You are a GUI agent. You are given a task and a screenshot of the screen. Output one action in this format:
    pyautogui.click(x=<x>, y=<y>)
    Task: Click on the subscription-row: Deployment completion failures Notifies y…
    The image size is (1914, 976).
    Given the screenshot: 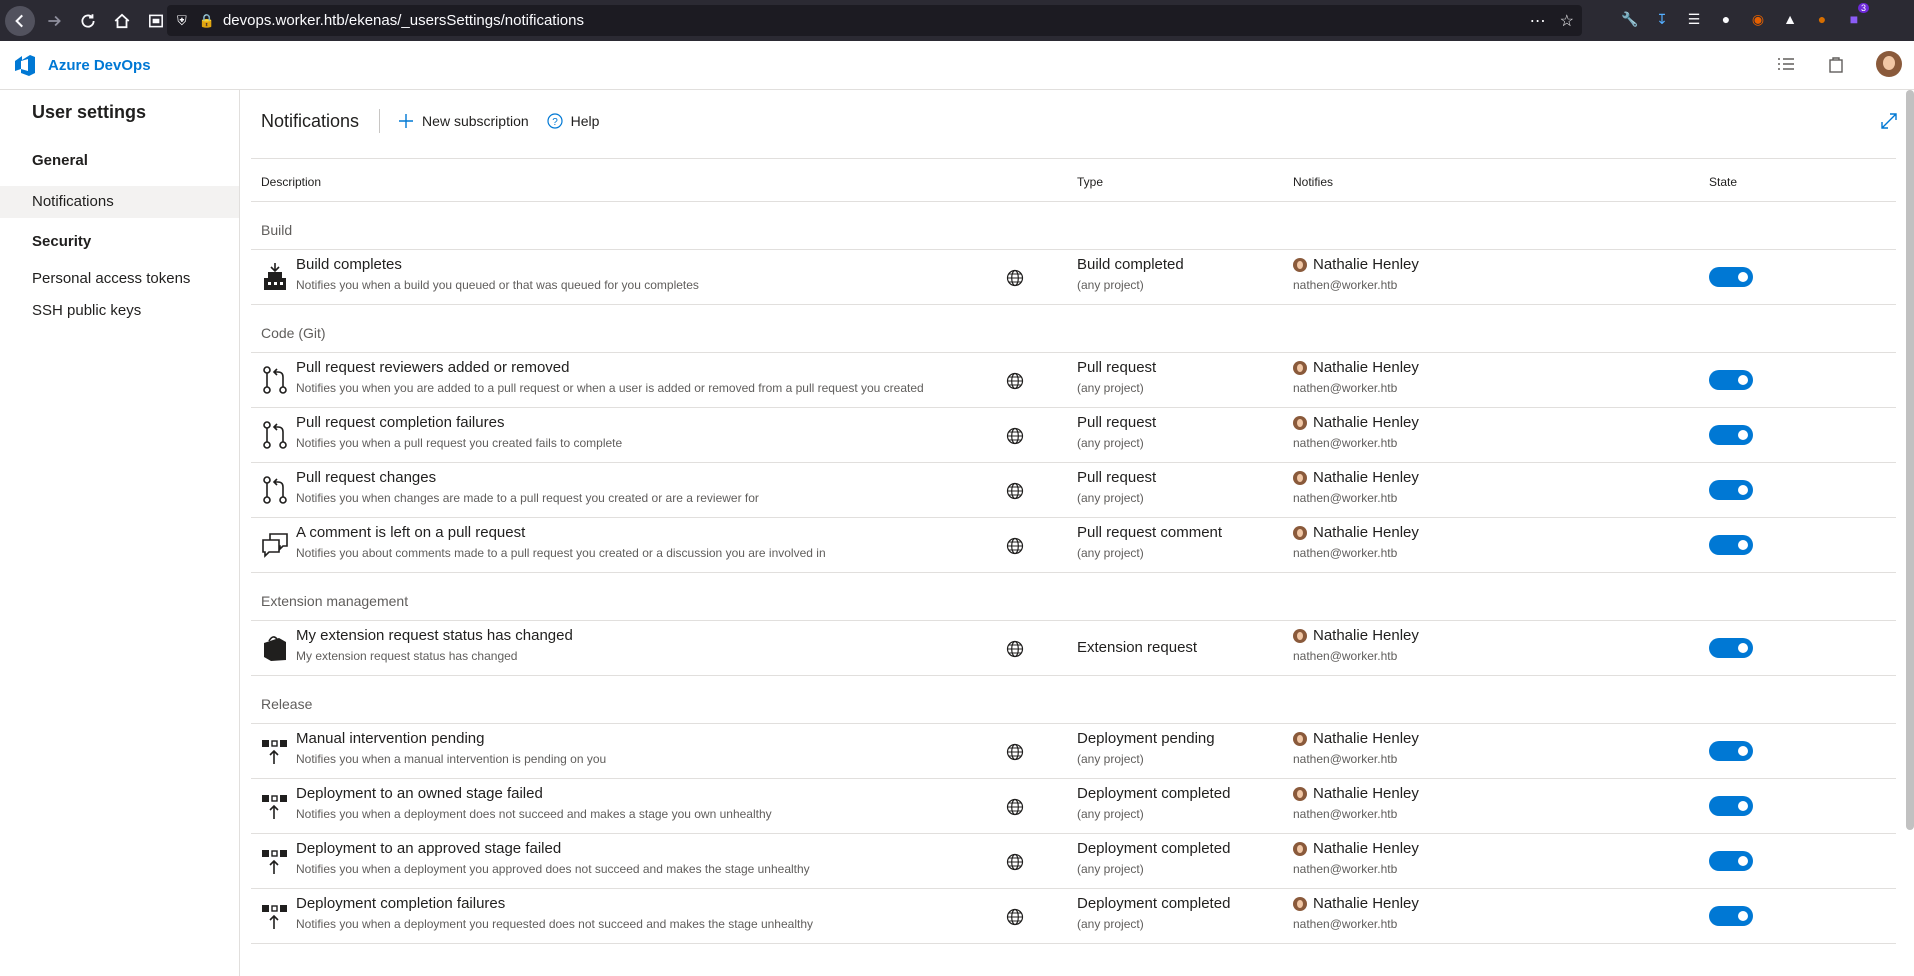 What is the action you would take?
    pyautogui.click(x=1073, y=916)
    